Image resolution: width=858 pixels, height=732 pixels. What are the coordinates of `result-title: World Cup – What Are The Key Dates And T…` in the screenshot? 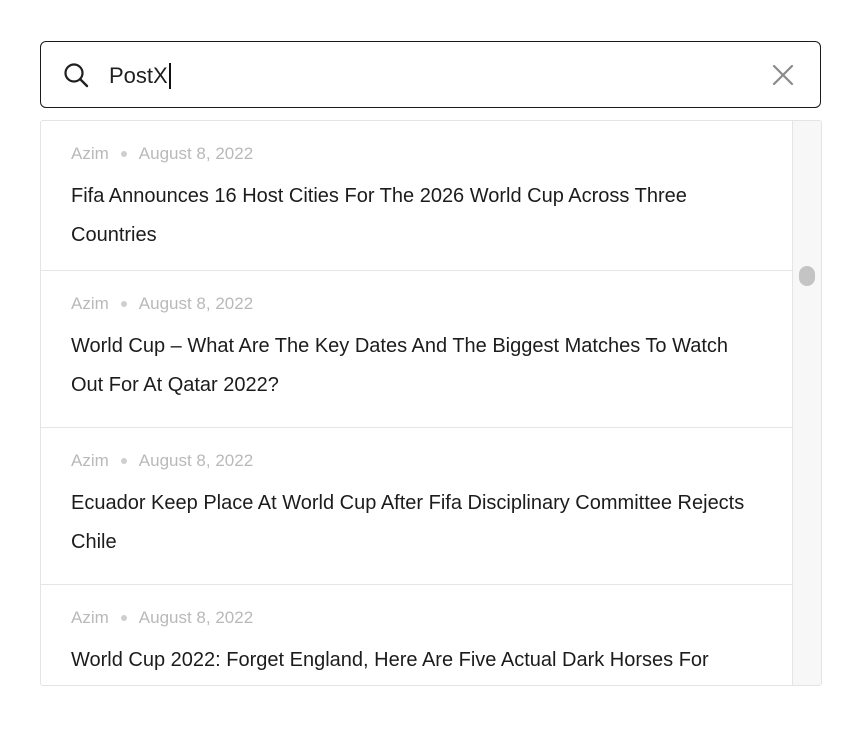 It's located at (417, 366).